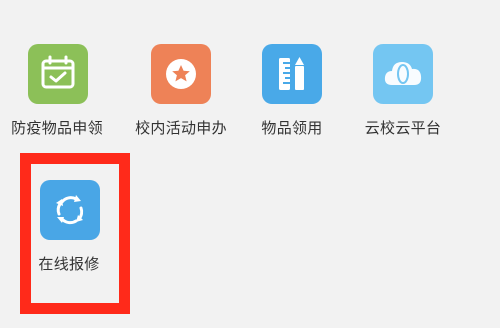 Image resolution: width=500 pixels, height=328 pixels. Describe the element at coordinates (58, 74) in the screenshot. I see `calendar-check-icon` at that location.